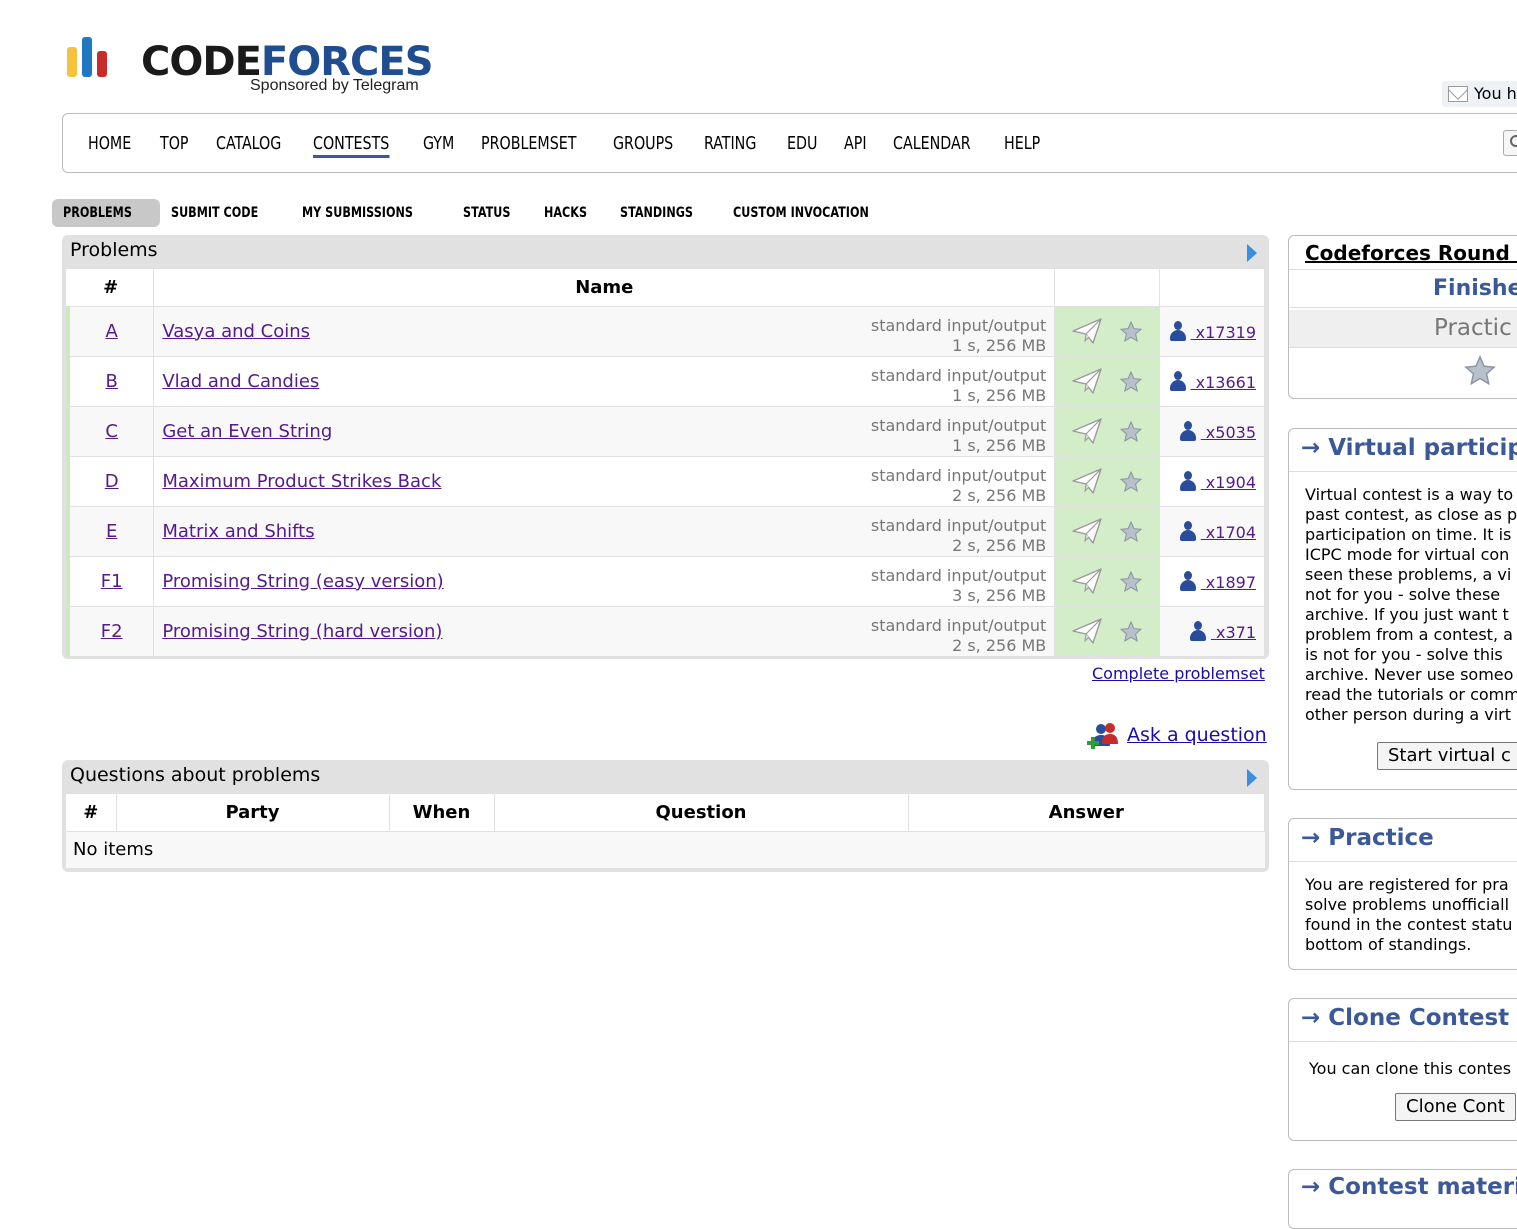 Image resolution: width=1517 pixels, height=1229 pixels. Describe the element at coordinates (106, 213) in the screenshot. I see `contest-menu-item-problems: PROBLEMS` at that location.